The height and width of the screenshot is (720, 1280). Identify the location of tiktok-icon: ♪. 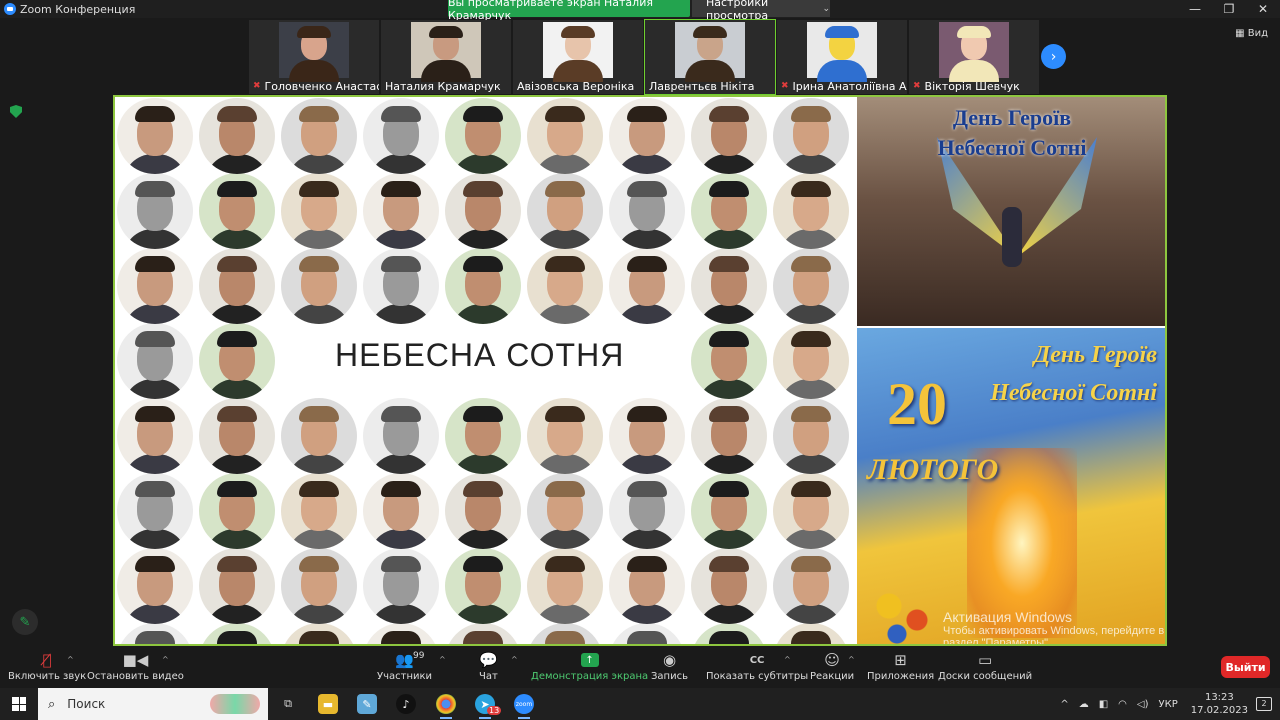
(406, 704).